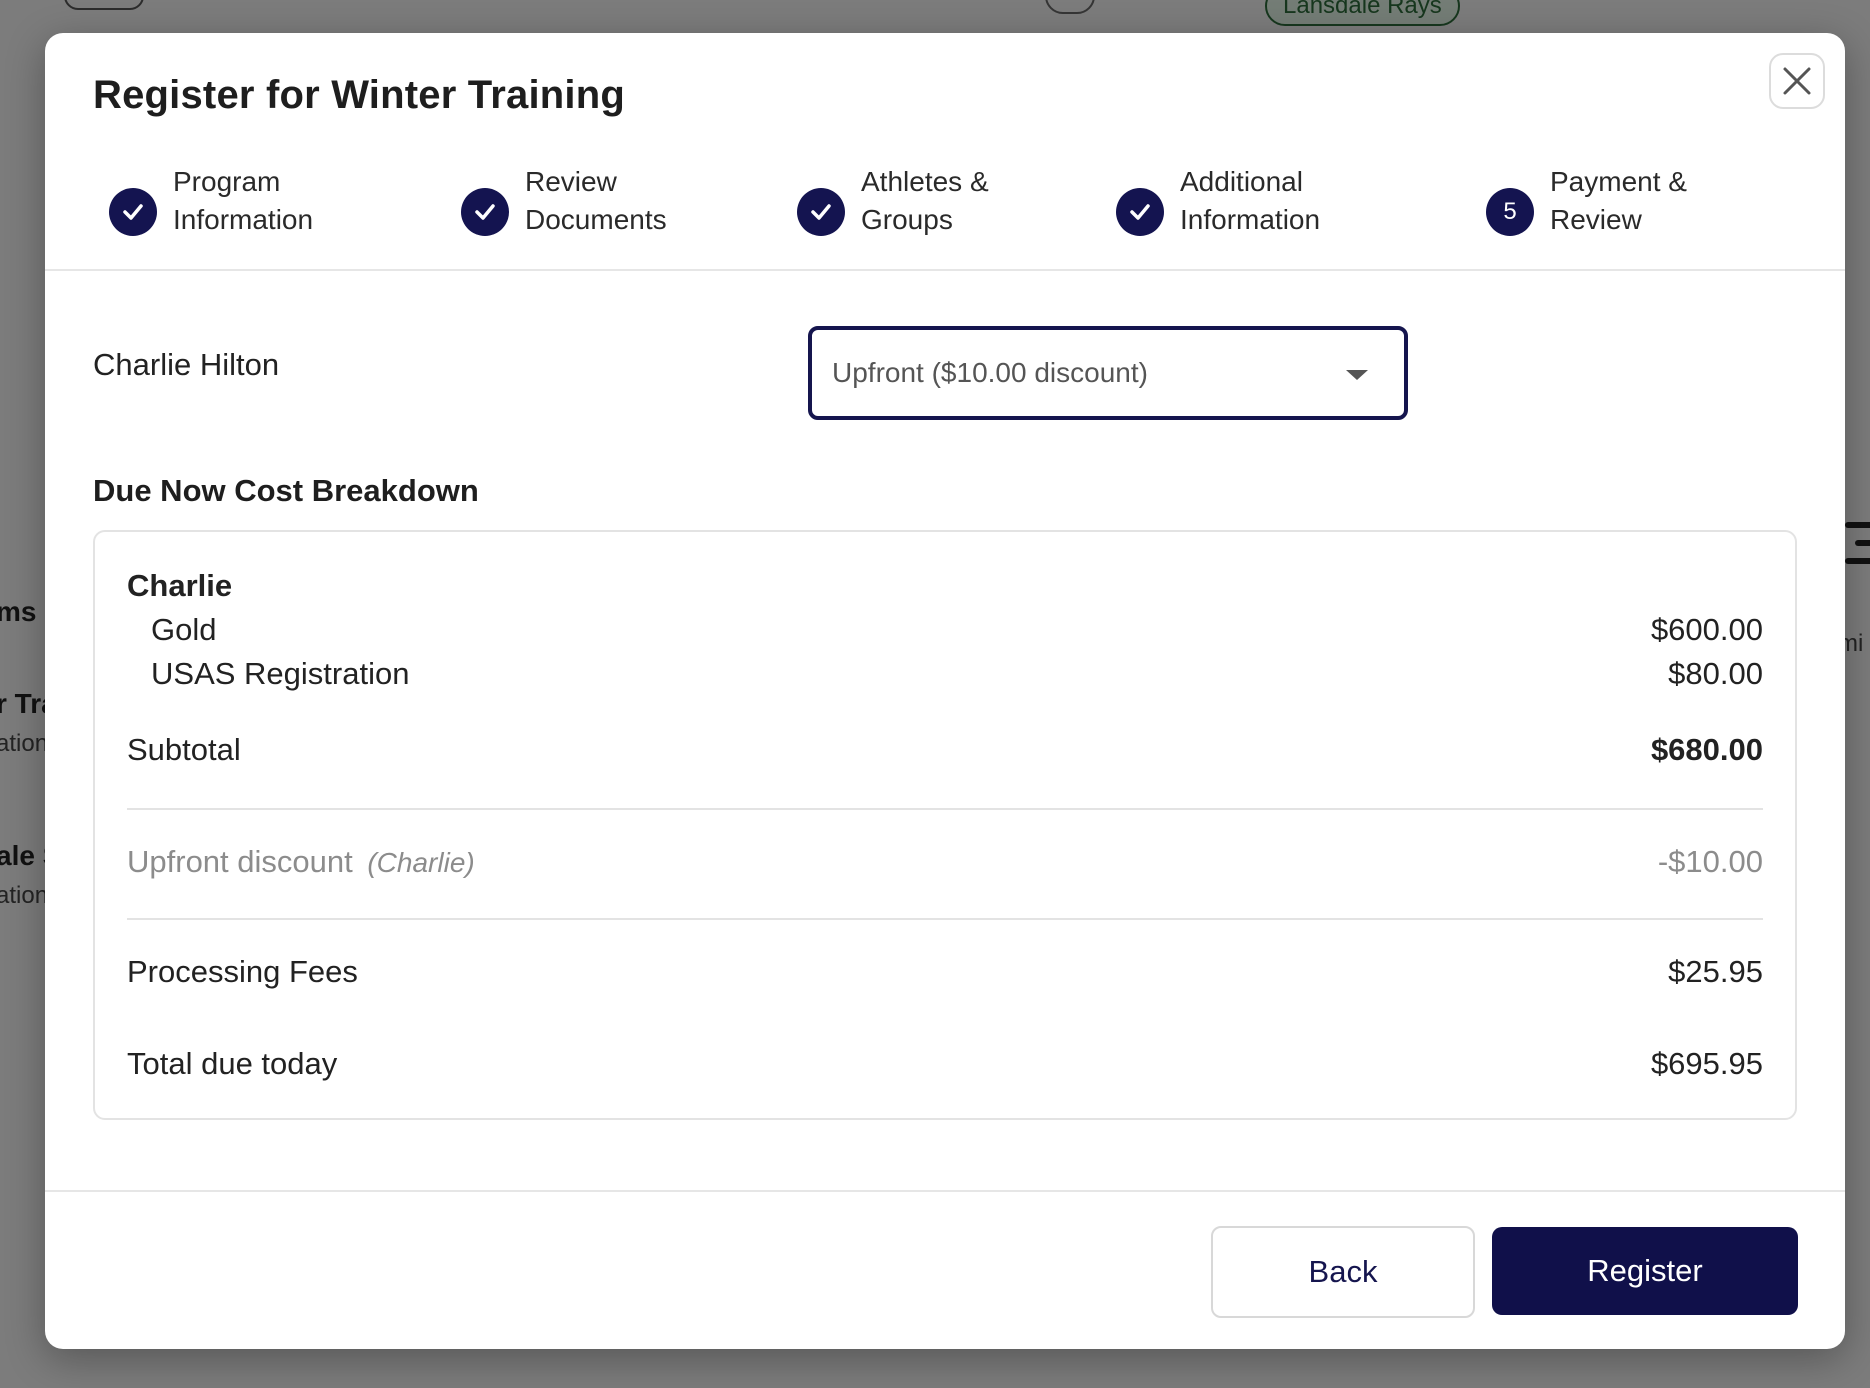 The height and width of the screenshot is (1388, 1870). I want to click on line-item-label: Gold, so click(184, 629).